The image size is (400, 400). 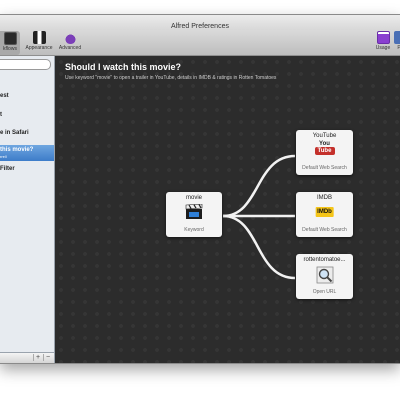 I want to click on youtube-logo-icon: You Tube, so click(x=324, y=148).